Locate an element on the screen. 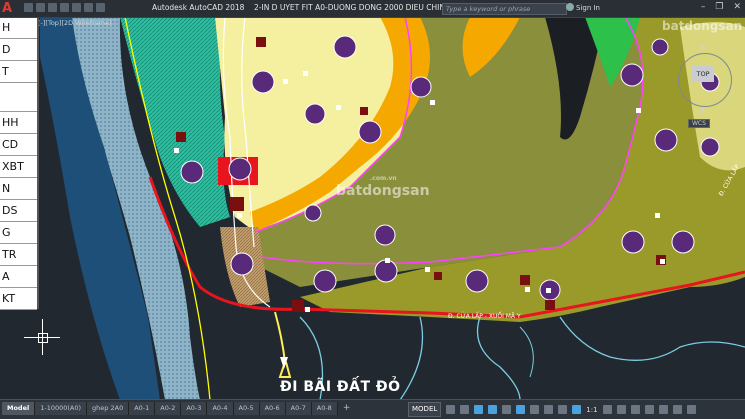 The height and width of the screenshot is (419, 745). undo-icon is located at coordinates (88, 7).